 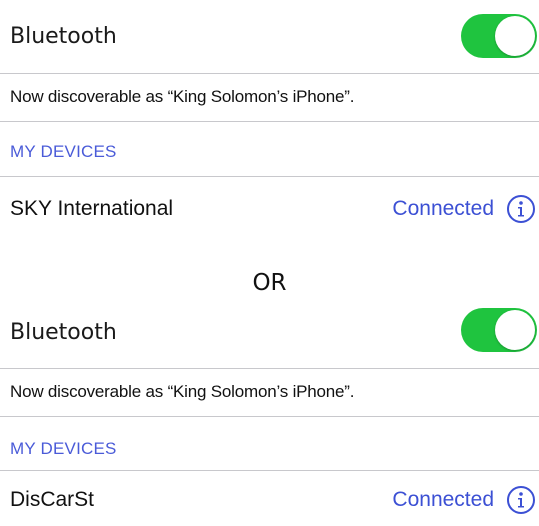 I want to click on or-separator: OR, so click(x=269, y=283).